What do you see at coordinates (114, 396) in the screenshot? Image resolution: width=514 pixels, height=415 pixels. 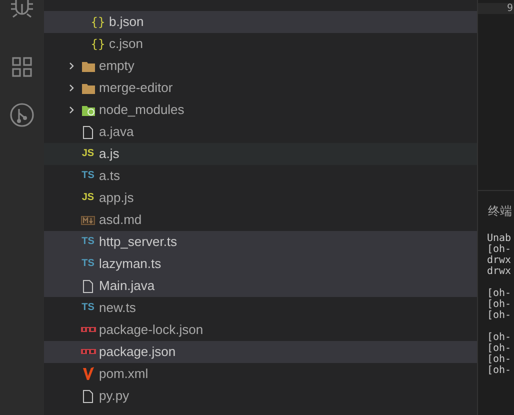 I see `file-name: py.py` at bounding box center [114, 396].